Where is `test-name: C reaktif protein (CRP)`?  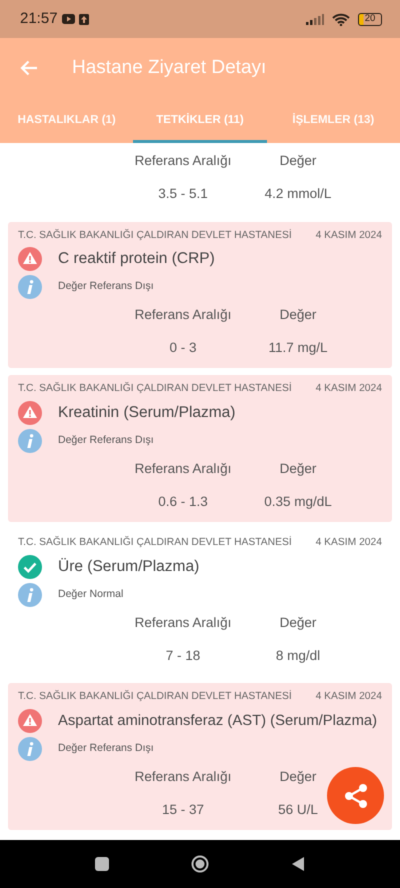
test-name: C reaktif protein (CRP) is located at coordinates (136, 259).